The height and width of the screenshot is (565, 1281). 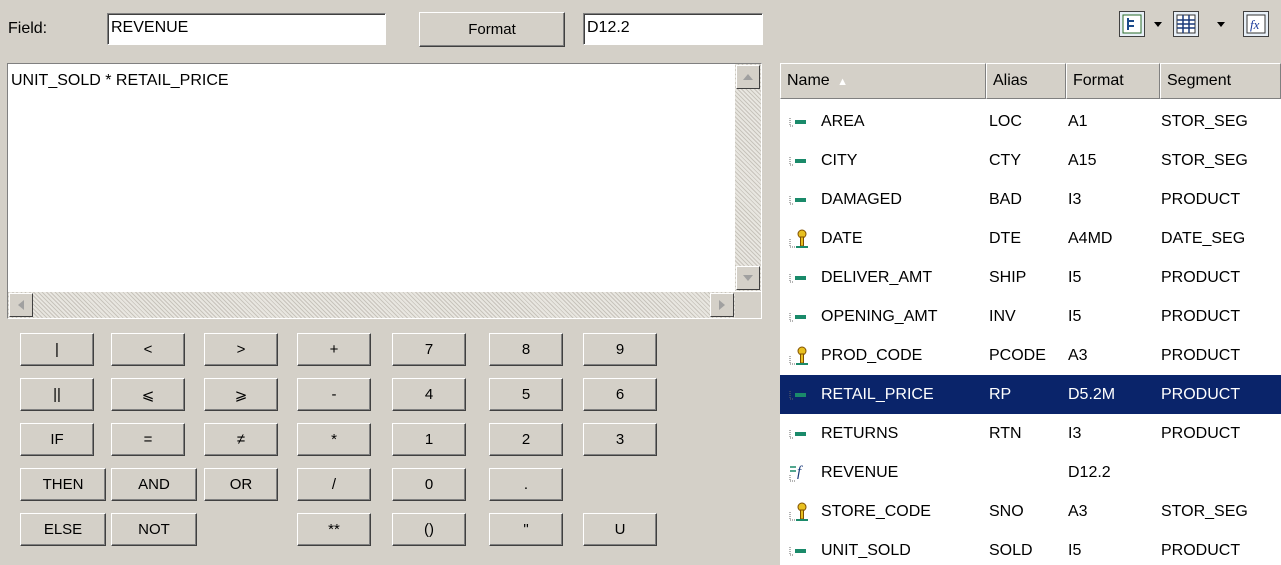 What do you see at coordinates (526, 394) in the screenshot?
I see `digit-5-button: 5` at bounding box center [526, 394].